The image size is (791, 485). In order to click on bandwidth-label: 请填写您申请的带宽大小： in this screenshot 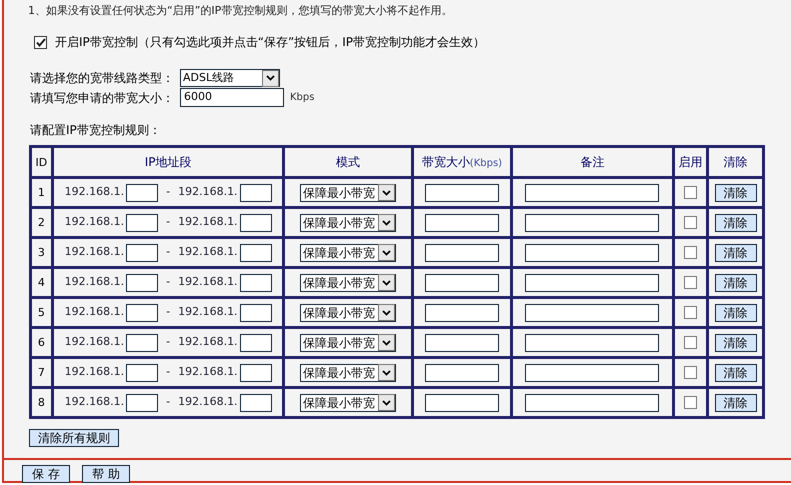, I will do `click(102, 98)`.